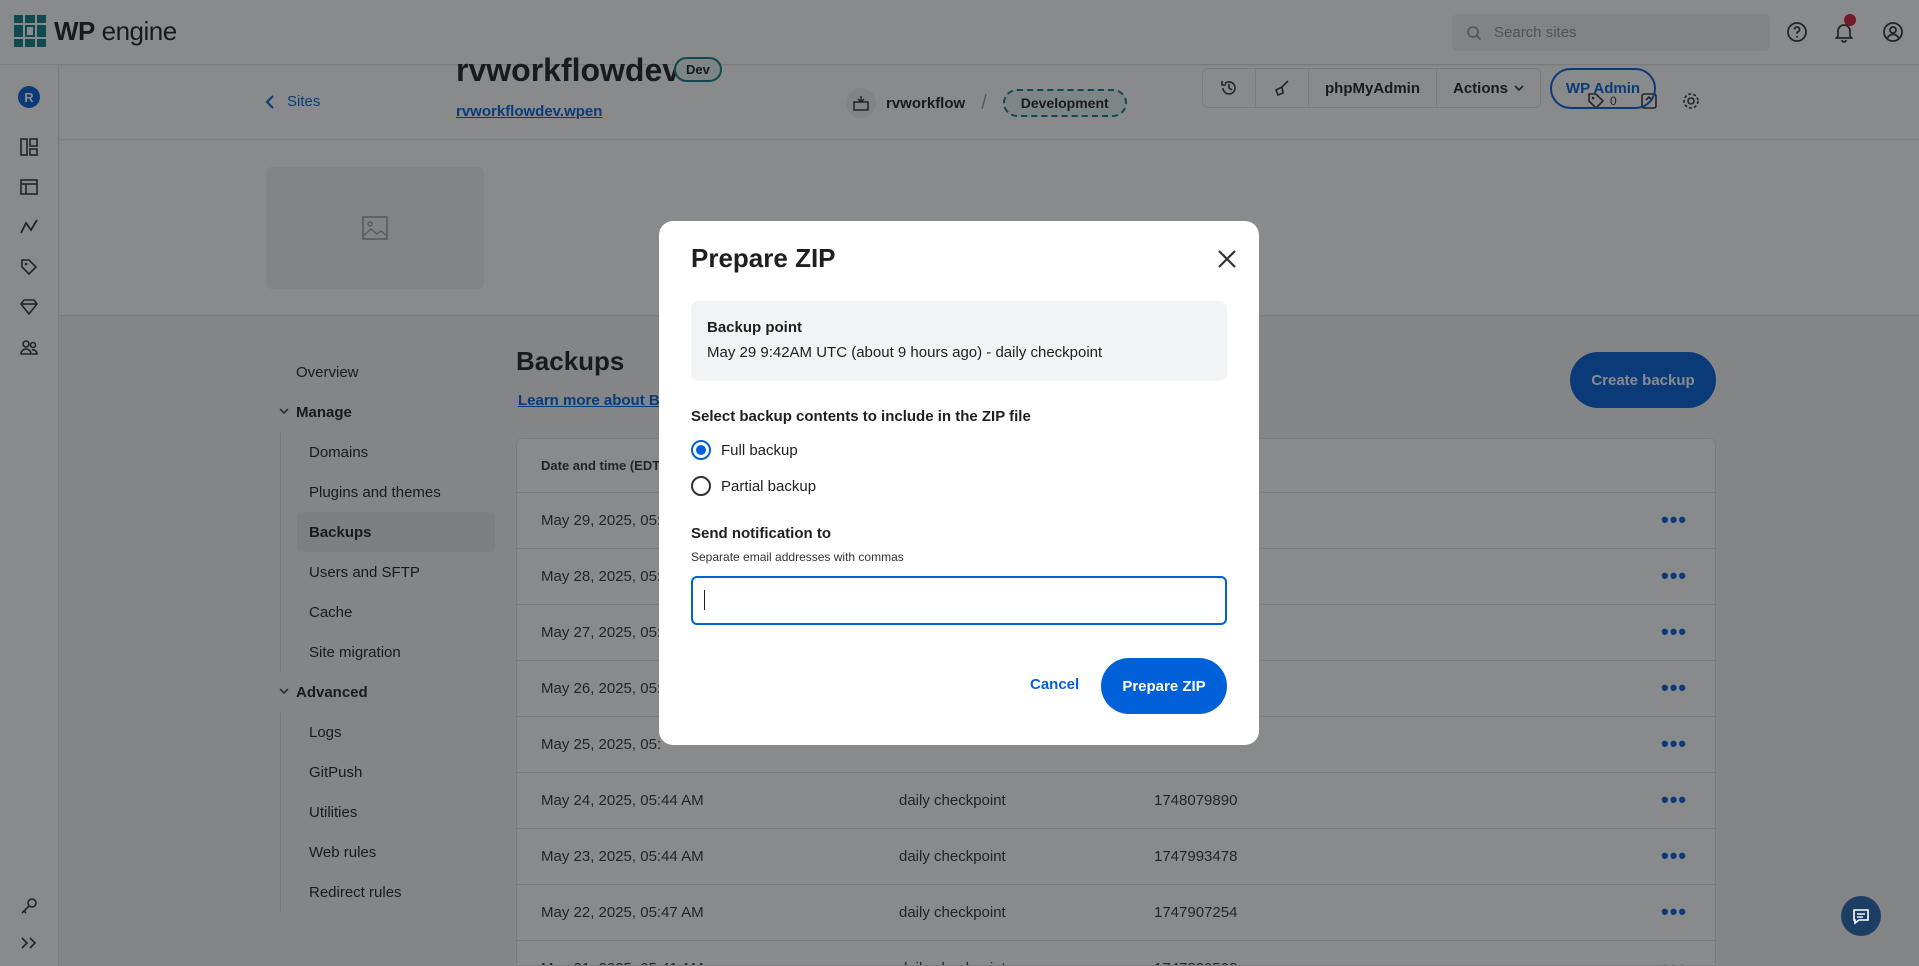 The image size is (1919, 966). I want to click on text-caret, so click(704, 600).